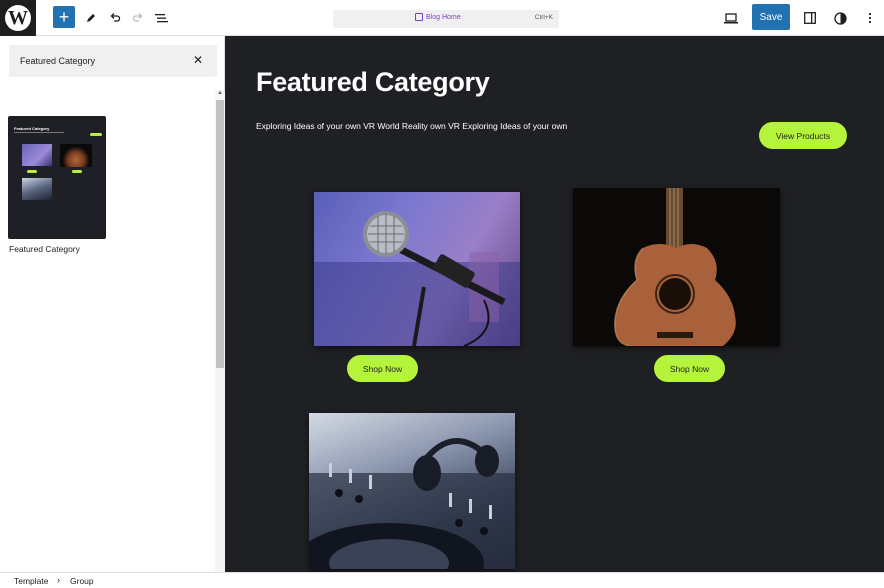 The height and width of the screenshot is (588, 884). Describe the element at coordinates (543, 17) in the screenshot. I see `shortcut-hint: Ctrl+K` at that location.